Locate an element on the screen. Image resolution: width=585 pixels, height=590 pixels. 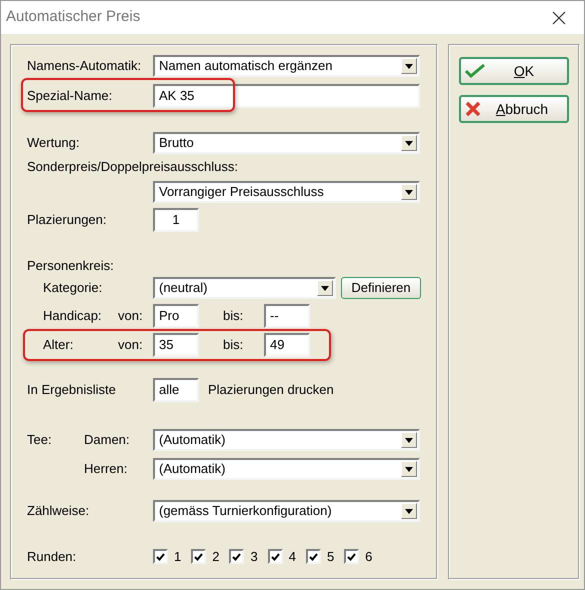
field-label: Kategorie: is located at coordinates (73, 288).